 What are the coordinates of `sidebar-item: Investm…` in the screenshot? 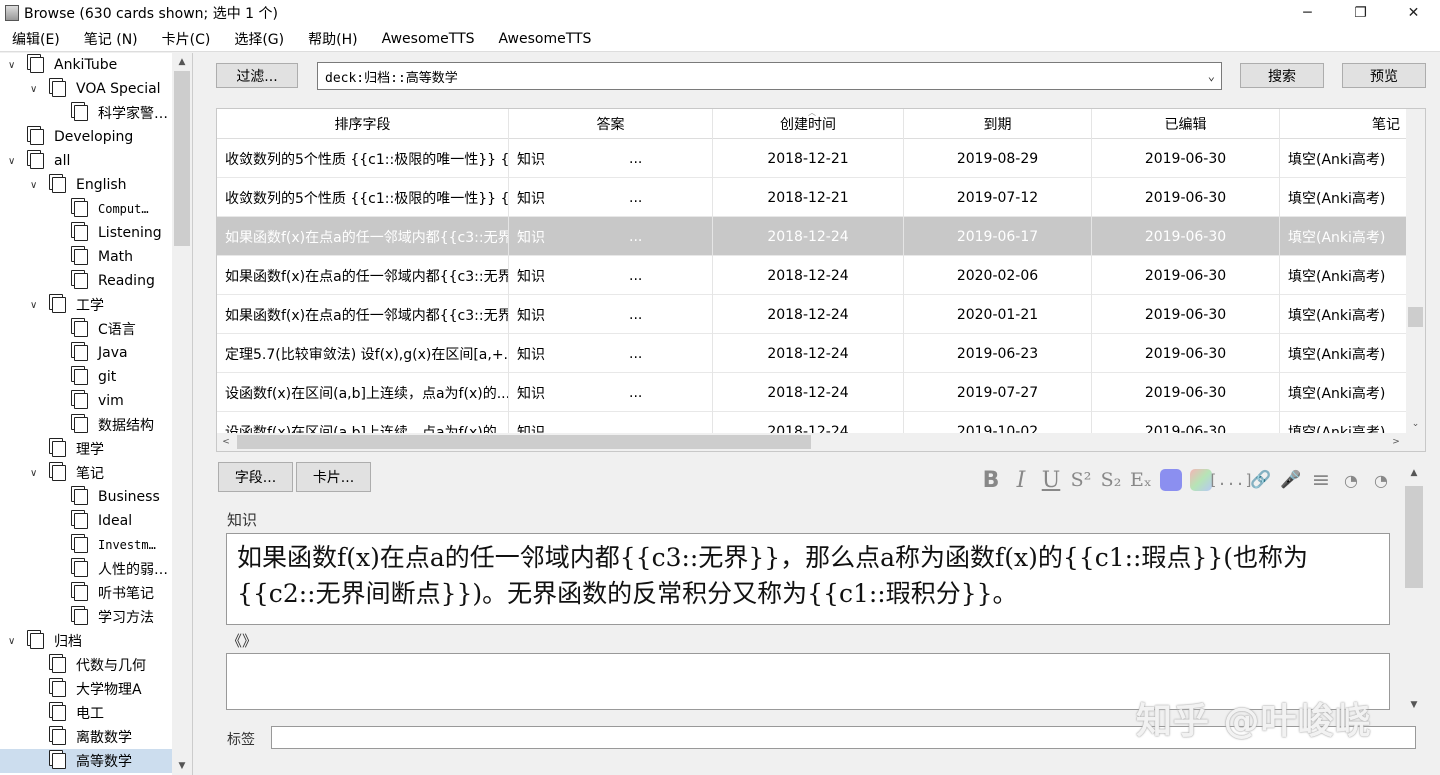 It's located at (86, 545).